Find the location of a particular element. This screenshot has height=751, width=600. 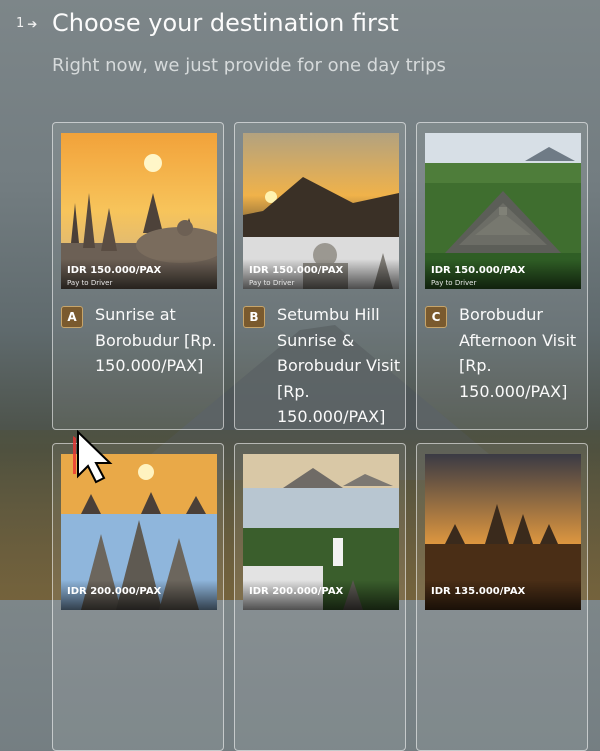

mouse-pointer-icon is located at coordinates (93, 457).